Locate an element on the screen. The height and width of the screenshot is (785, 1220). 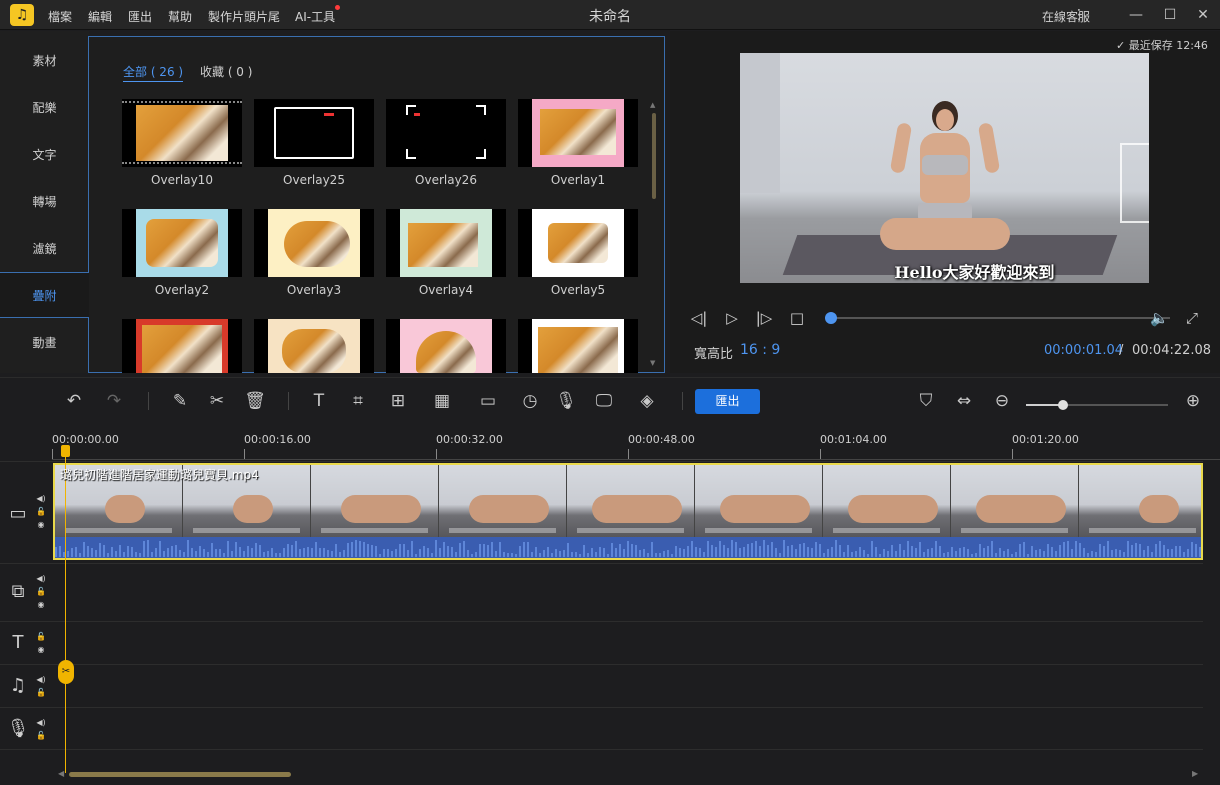
video-preview: Hello大家好歡迎來到 is located at coordinates (944, 168).